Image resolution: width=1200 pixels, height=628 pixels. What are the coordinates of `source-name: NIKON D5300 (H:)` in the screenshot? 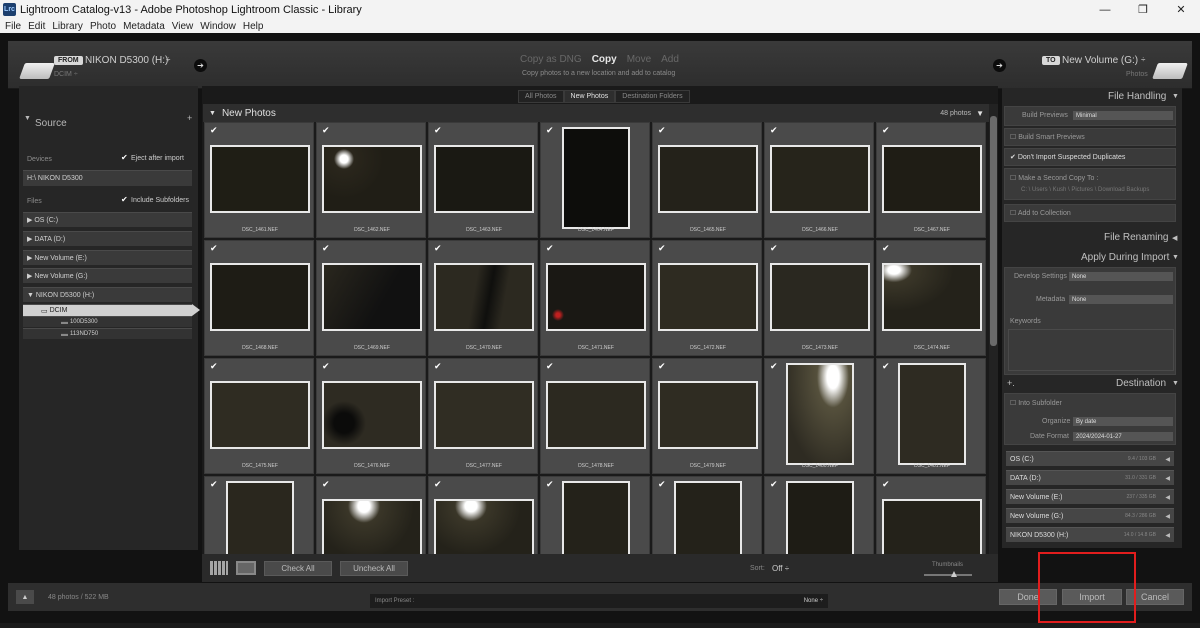 It's located at (126, 60).